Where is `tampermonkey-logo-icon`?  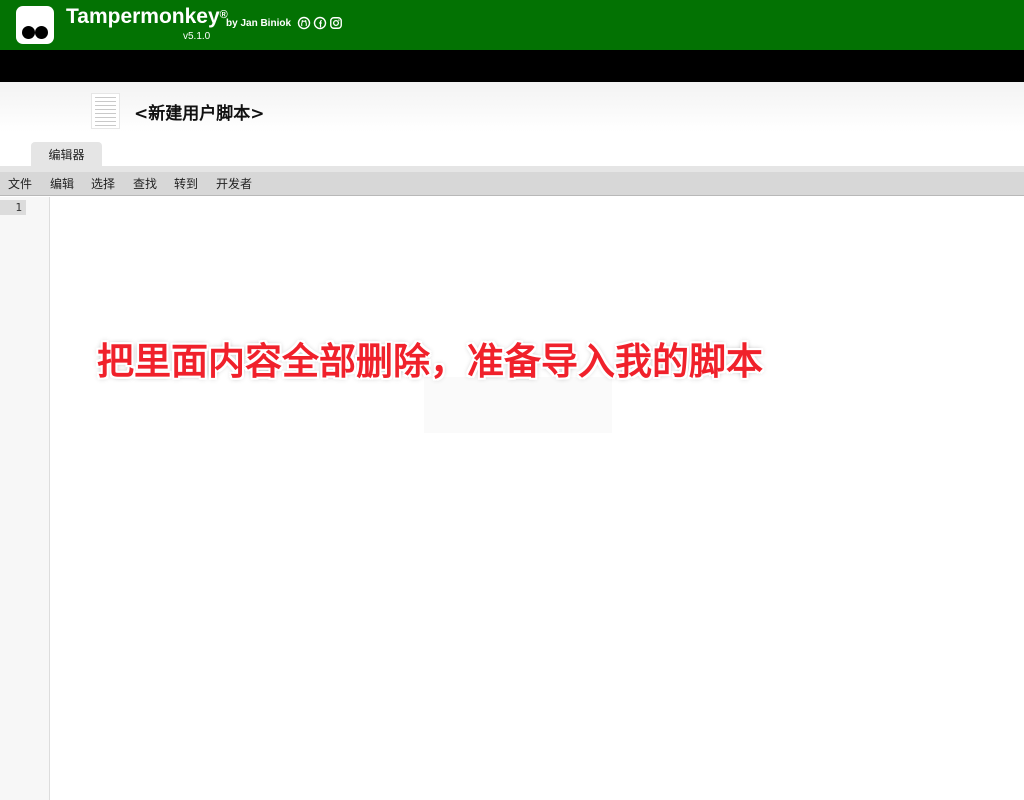 tampermonkey-logo-icon is located at coordinates (35, 25).